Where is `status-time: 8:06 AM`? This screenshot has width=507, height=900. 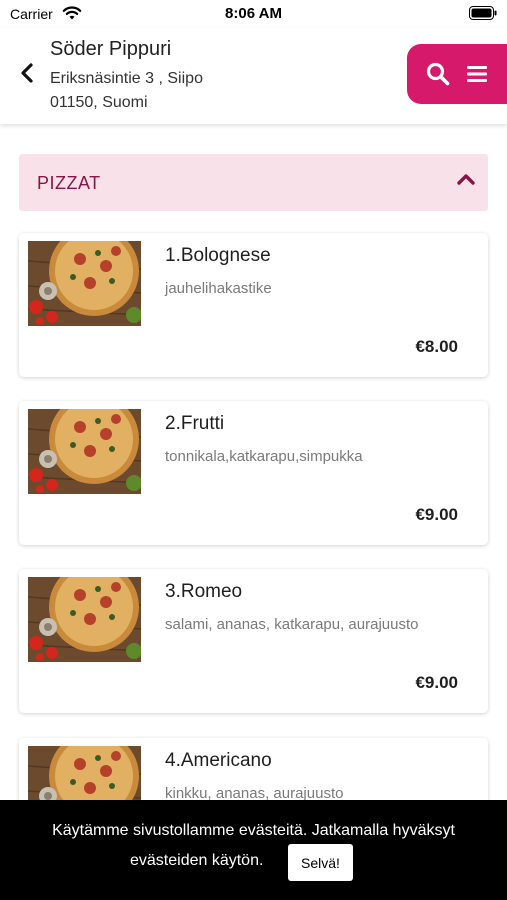 status-time: 8:06 AM is located at coordinates (253, 13).